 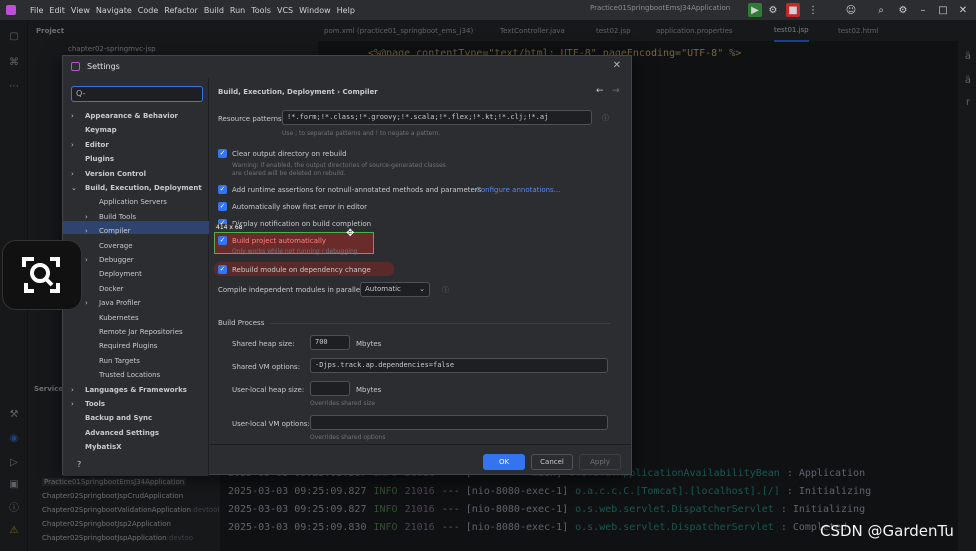 What do you see at coordinates (962, 10) in the screenshot?
I see `close-window-icon: ✕` at bounding box center [962, 10].